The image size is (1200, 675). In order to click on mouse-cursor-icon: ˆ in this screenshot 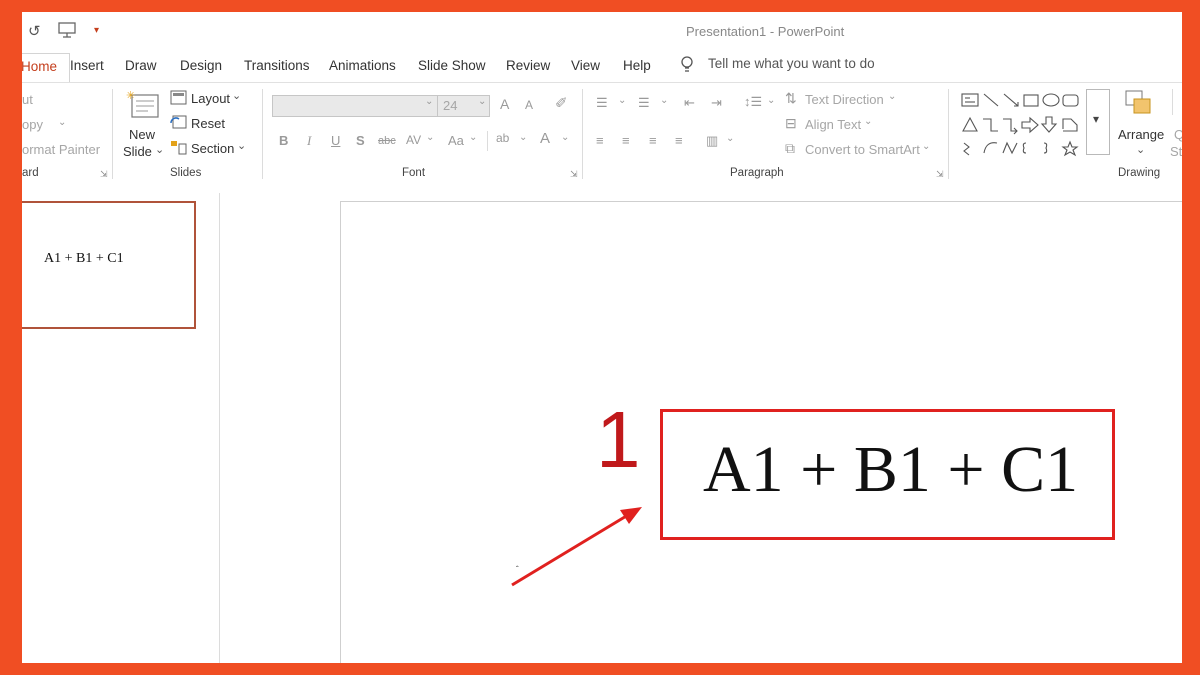, I will do `click(517, 569)`.